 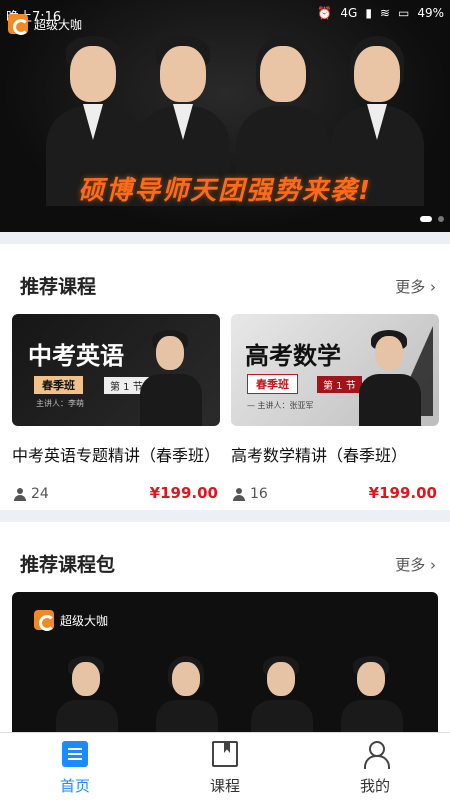 I want to click on status-icons: ⏰ 4G ▮ ≋ ▭ 49%, so click(x=380, y=13).